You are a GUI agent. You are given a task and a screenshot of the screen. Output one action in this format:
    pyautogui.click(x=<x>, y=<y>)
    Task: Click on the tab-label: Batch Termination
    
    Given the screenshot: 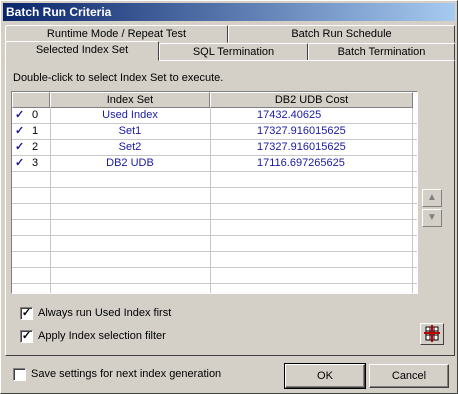 What is the action you would take?
    pyautogui.click(x=381, y=52)
    